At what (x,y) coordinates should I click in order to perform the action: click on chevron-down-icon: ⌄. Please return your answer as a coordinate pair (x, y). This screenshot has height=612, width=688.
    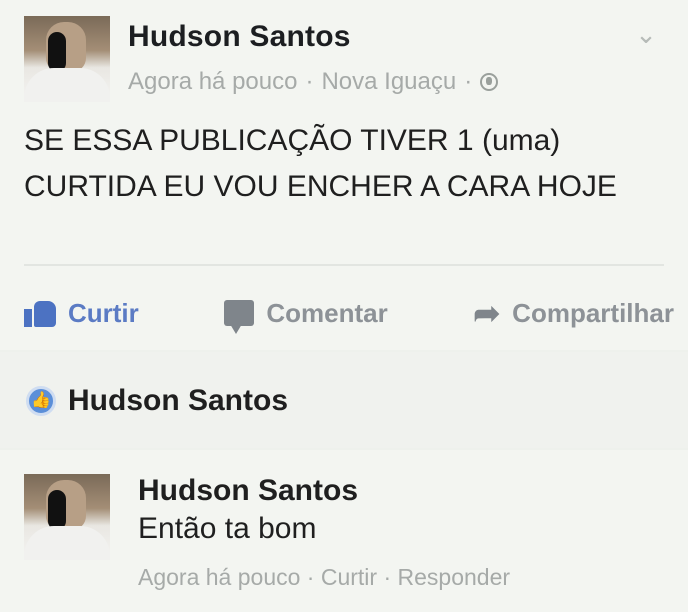
    Looking at the image, I should click on (646, 34).